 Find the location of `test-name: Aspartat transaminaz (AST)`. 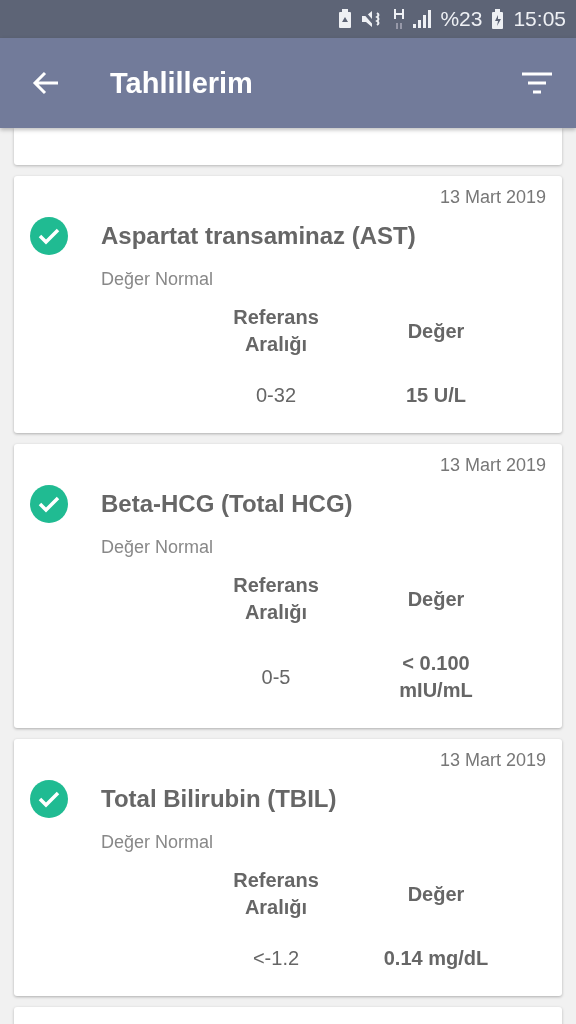

test-name: Aspartat transaminaz (AST) is located at coordinates (258, 236).